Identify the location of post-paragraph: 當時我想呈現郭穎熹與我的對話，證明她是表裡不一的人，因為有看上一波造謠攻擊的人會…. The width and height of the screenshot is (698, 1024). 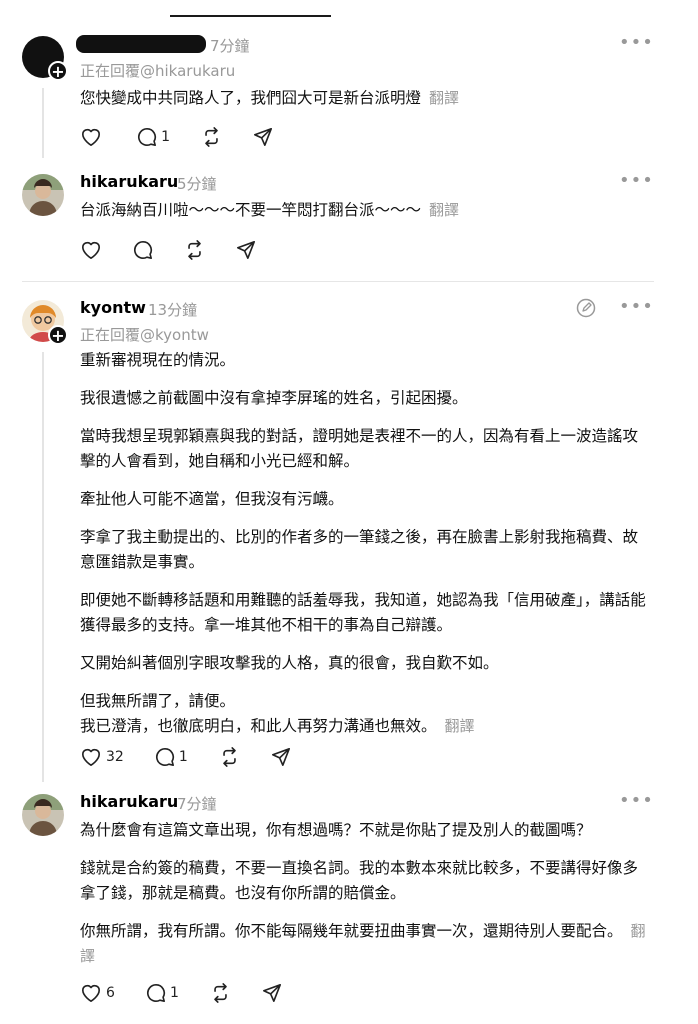
(359, 448).